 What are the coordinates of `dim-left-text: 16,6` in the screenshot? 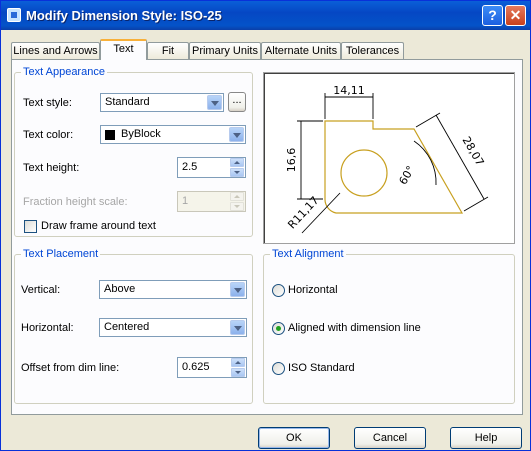 It's located at (291, 160).